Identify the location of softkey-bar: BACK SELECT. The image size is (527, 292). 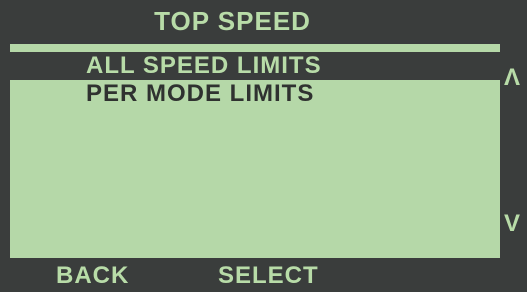
(263, 275).